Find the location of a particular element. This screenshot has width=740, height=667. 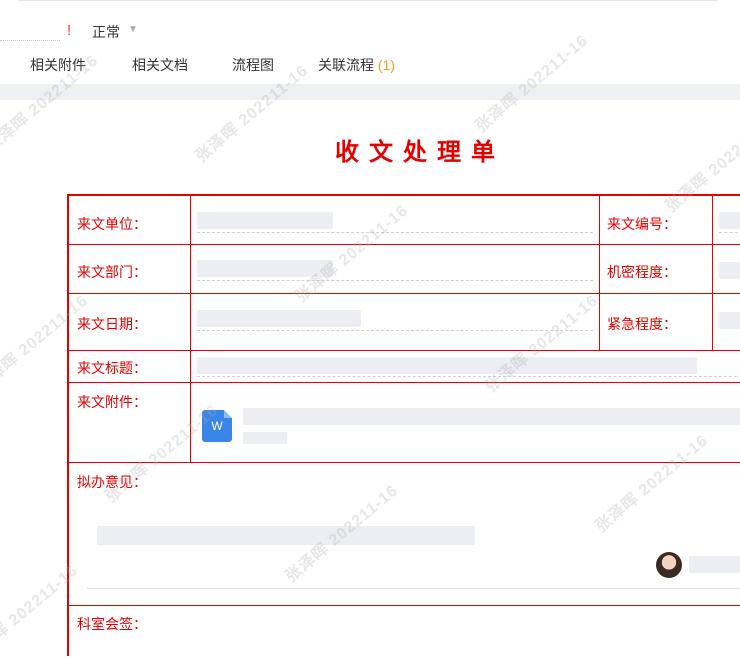

tab-flowchart: 流程图 is located at coordinates (253, 65).